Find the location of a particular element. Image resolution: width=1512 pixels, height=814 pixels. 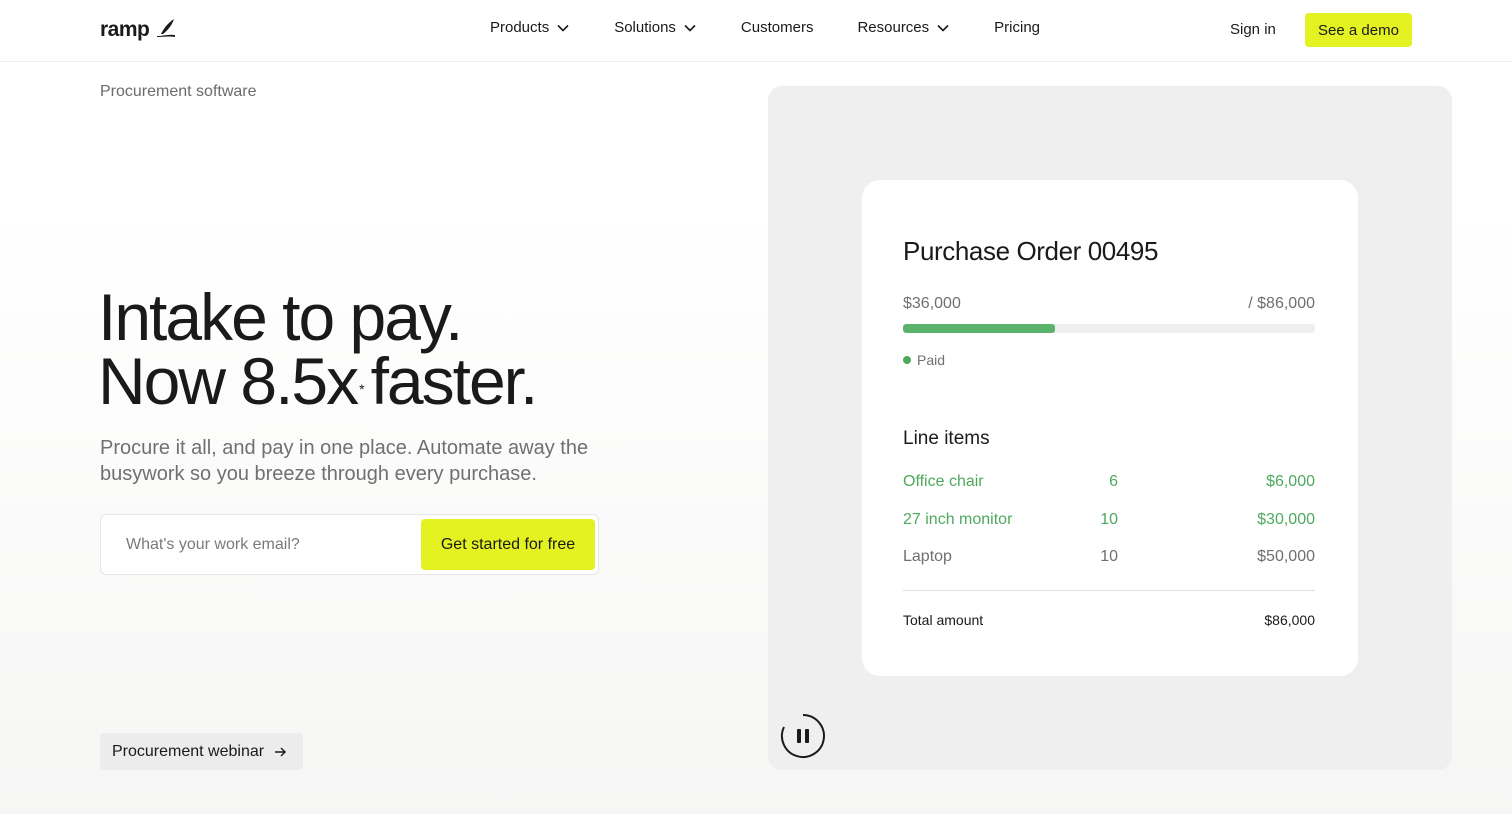

status-label: Paid is located at coordinates (931, 360).